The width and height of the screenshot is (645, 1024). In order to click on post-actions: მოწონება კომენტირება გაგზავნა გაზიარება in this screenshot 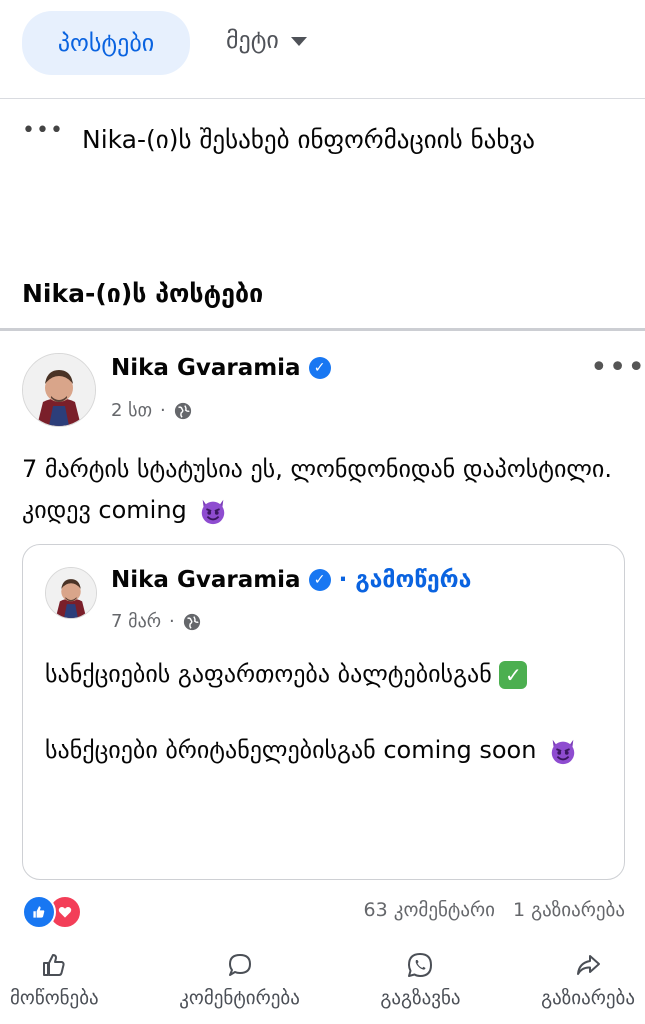, I will do `click(322, 984)`.